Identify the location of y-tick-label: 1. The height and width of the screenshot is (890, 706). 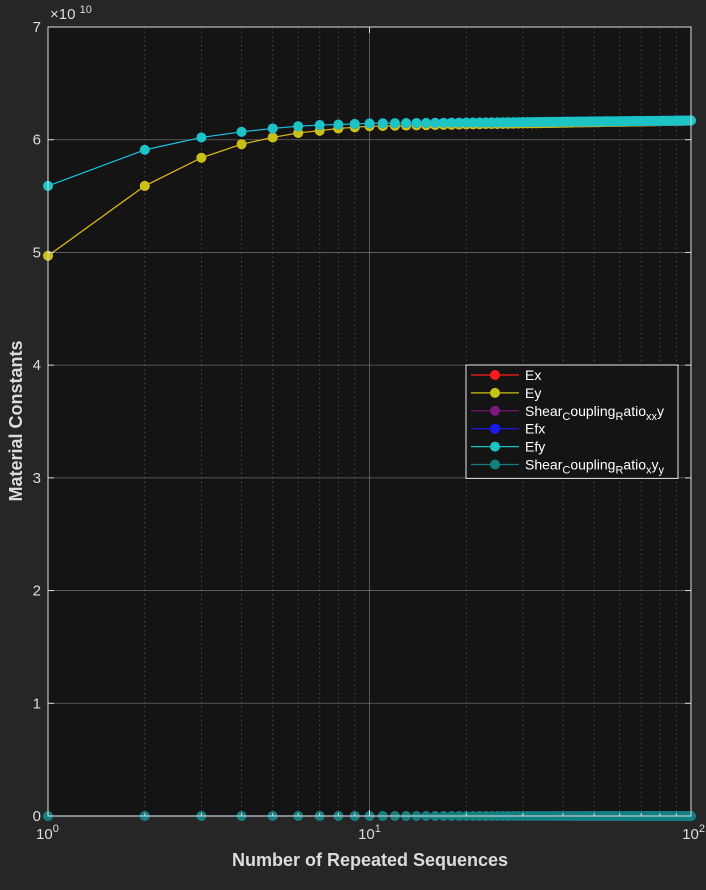
(37, 703).